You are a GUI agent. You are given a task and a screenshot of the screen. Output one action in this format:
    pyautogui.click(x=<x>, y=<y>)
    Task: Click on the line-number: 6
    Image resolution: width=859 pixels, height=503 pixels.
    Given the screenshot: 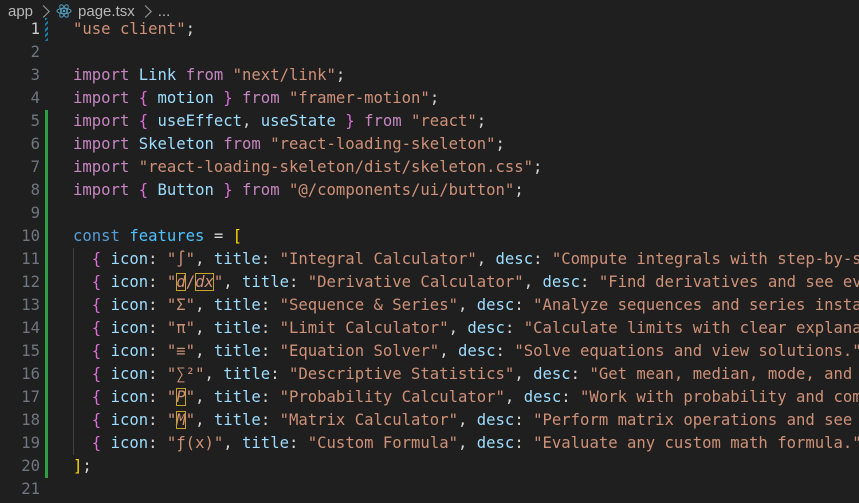 What is the action you would take?
    pyautogui.click(x=35, y=144)
    